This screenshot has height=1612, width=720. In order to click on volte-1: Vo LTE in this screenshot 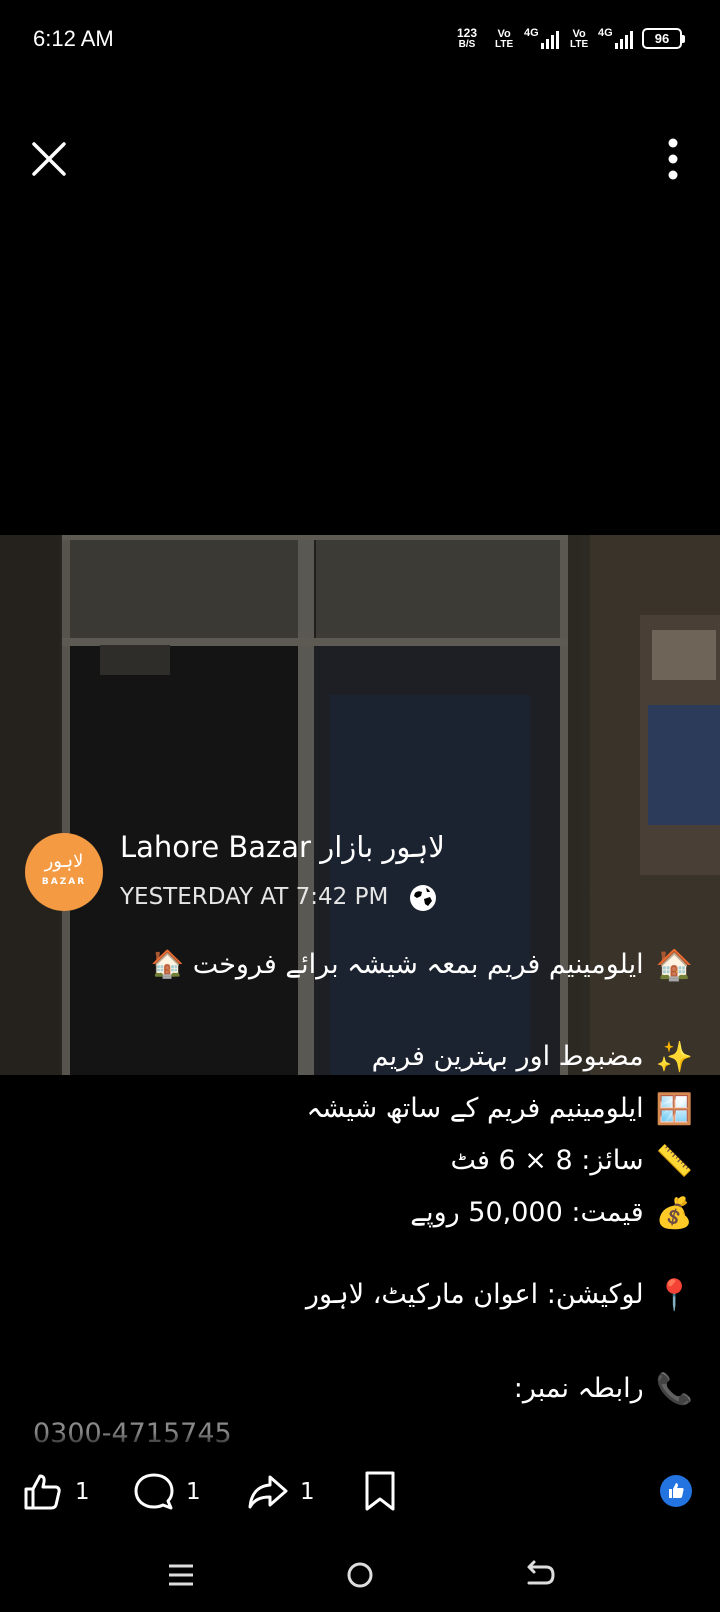, I will do `click(504, 39)`.